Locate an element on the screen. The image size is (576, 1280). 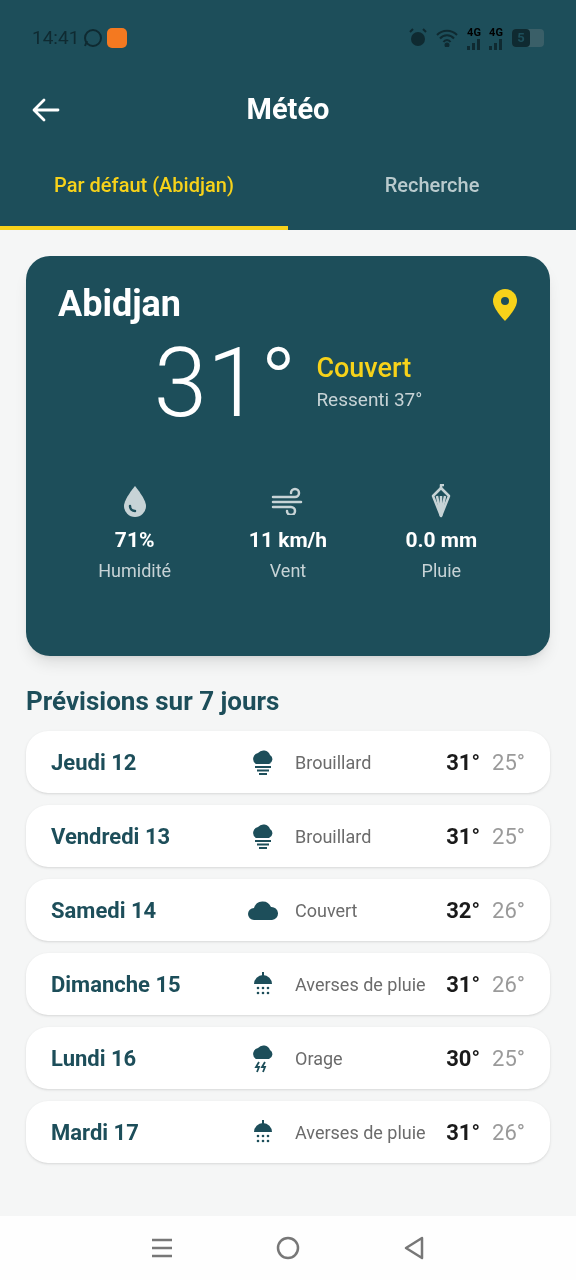
forecast-row: Jeudi 12 Brouillard 31° 25° is located at coordinates (288, 762).